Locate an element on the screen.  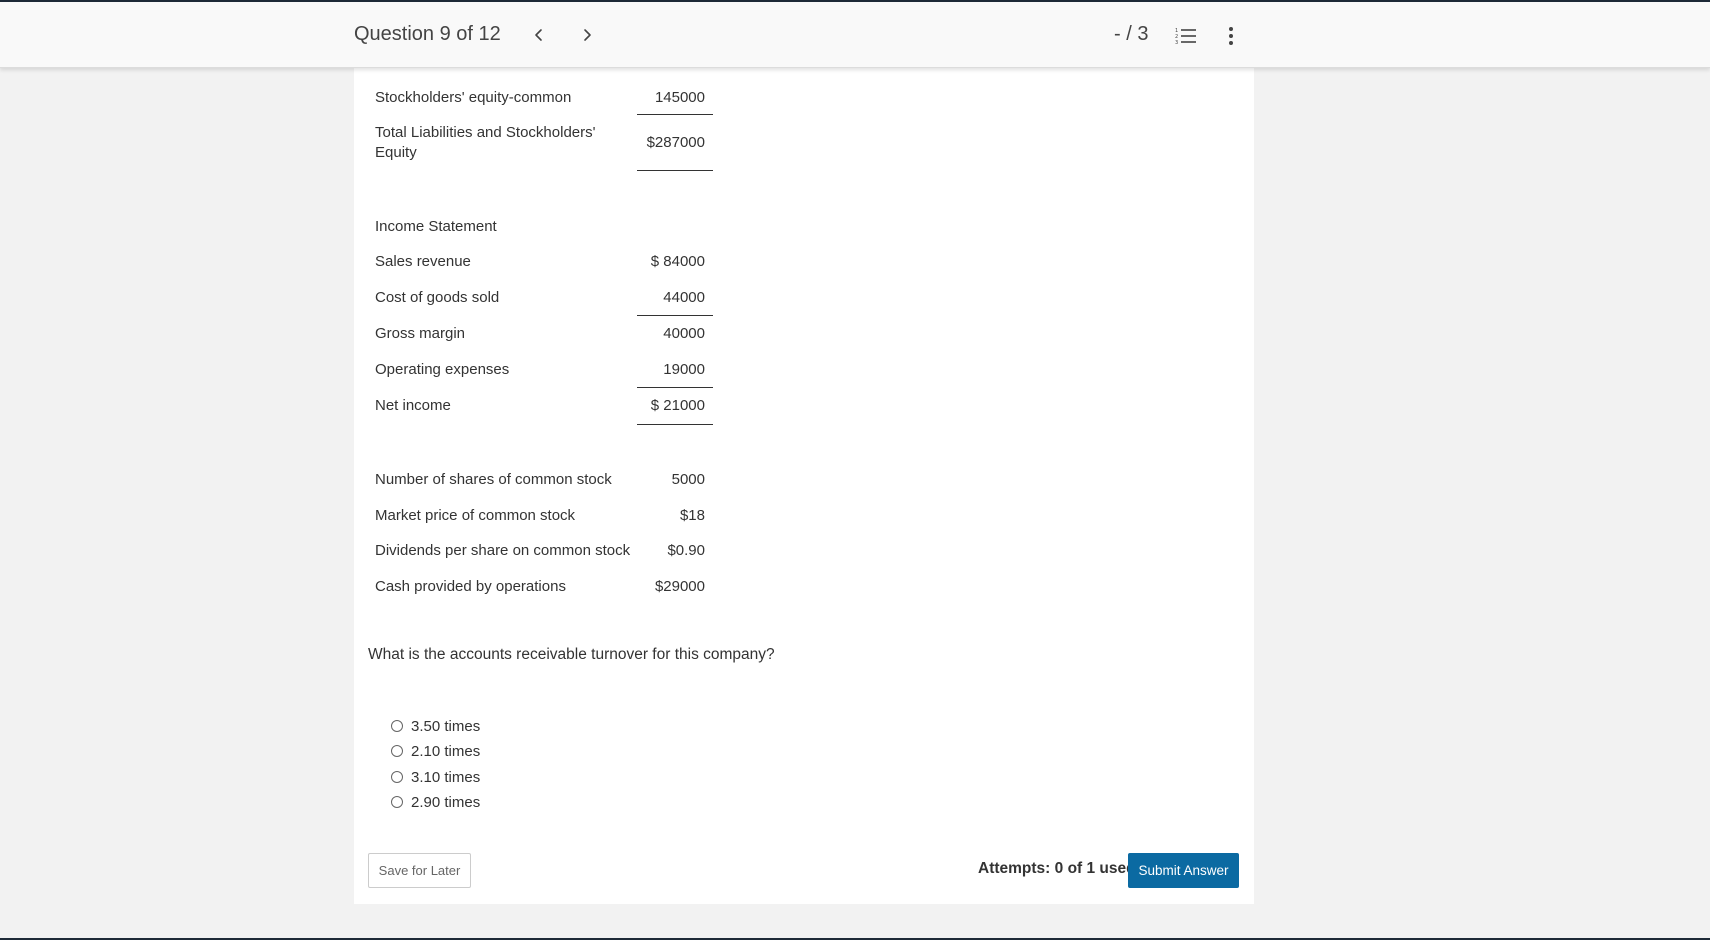
data-label: Dividends per share on common stock is located at coordinates (503, 550).